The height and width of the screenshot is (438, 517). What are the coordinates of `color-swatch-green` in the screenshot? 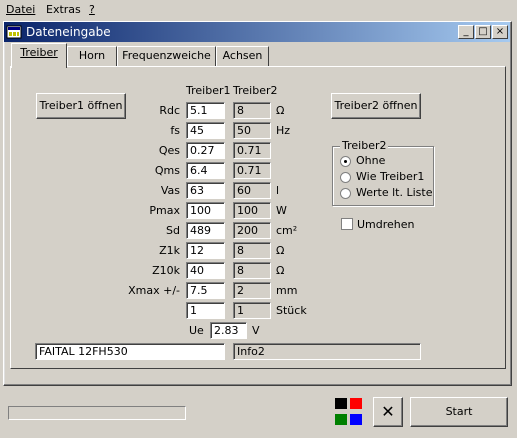 It's located at (341, 419).